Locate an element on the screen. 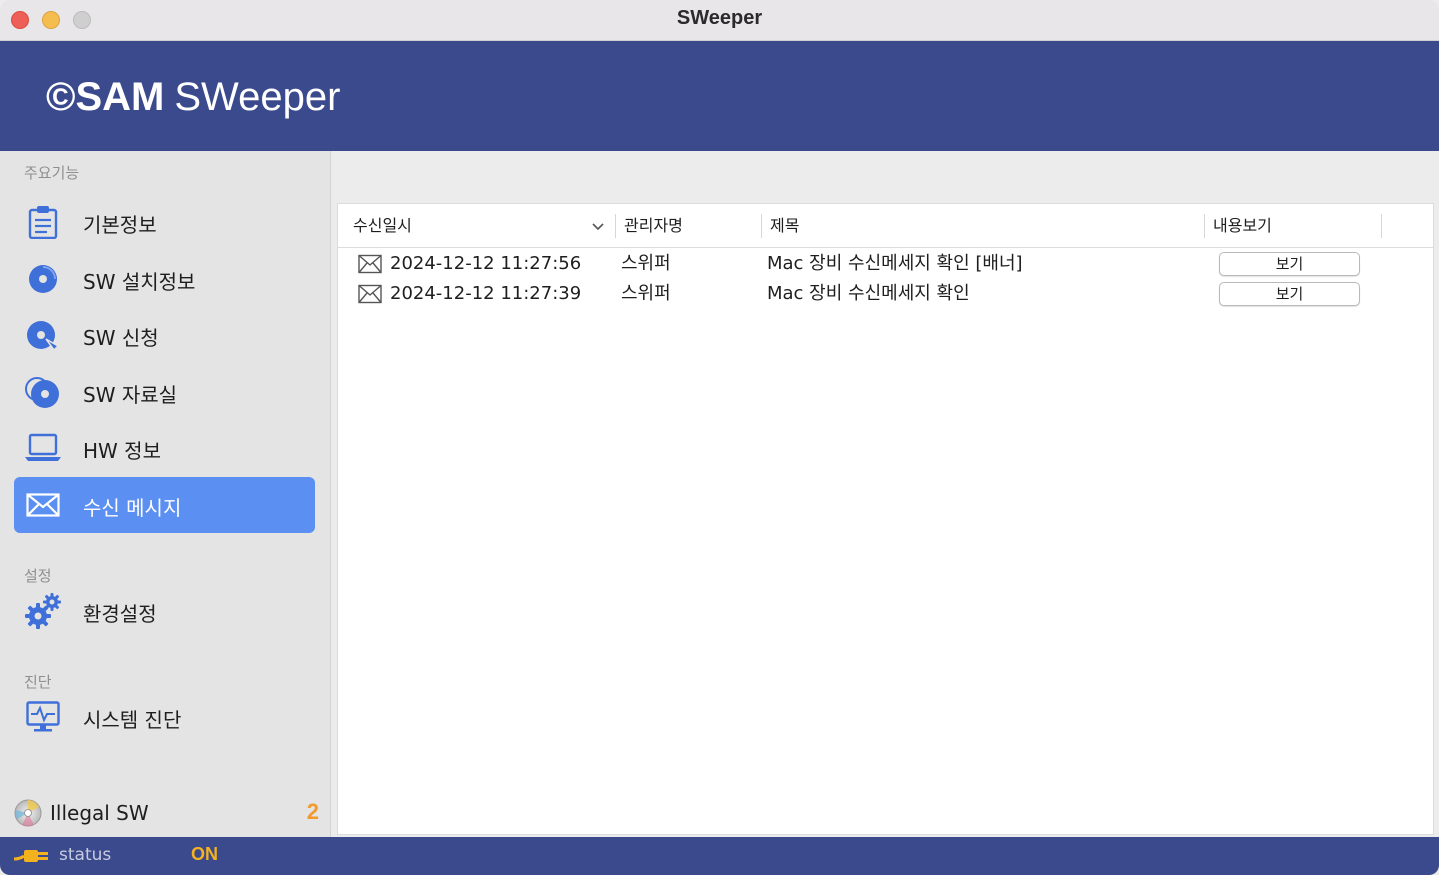 Image resolution: width=1439 pixels, height=875 pixels. sidebar-item-label: HW 정보 is located at coordinates (122, 451).